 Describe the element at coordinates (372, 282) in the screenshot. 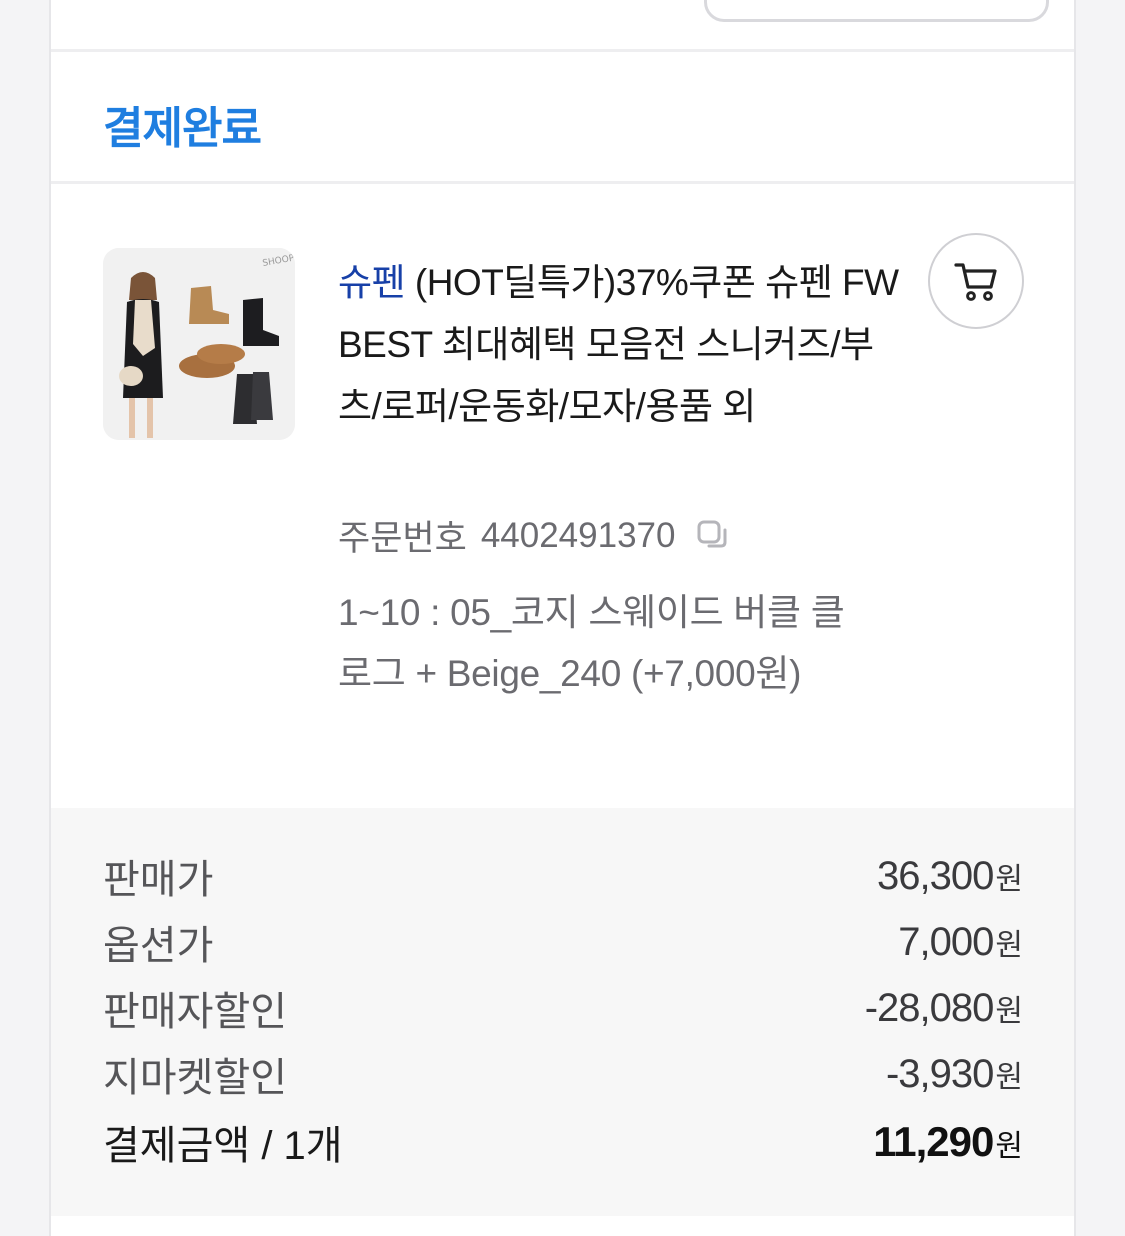

I see `brand-link: 슈펜` at that location.